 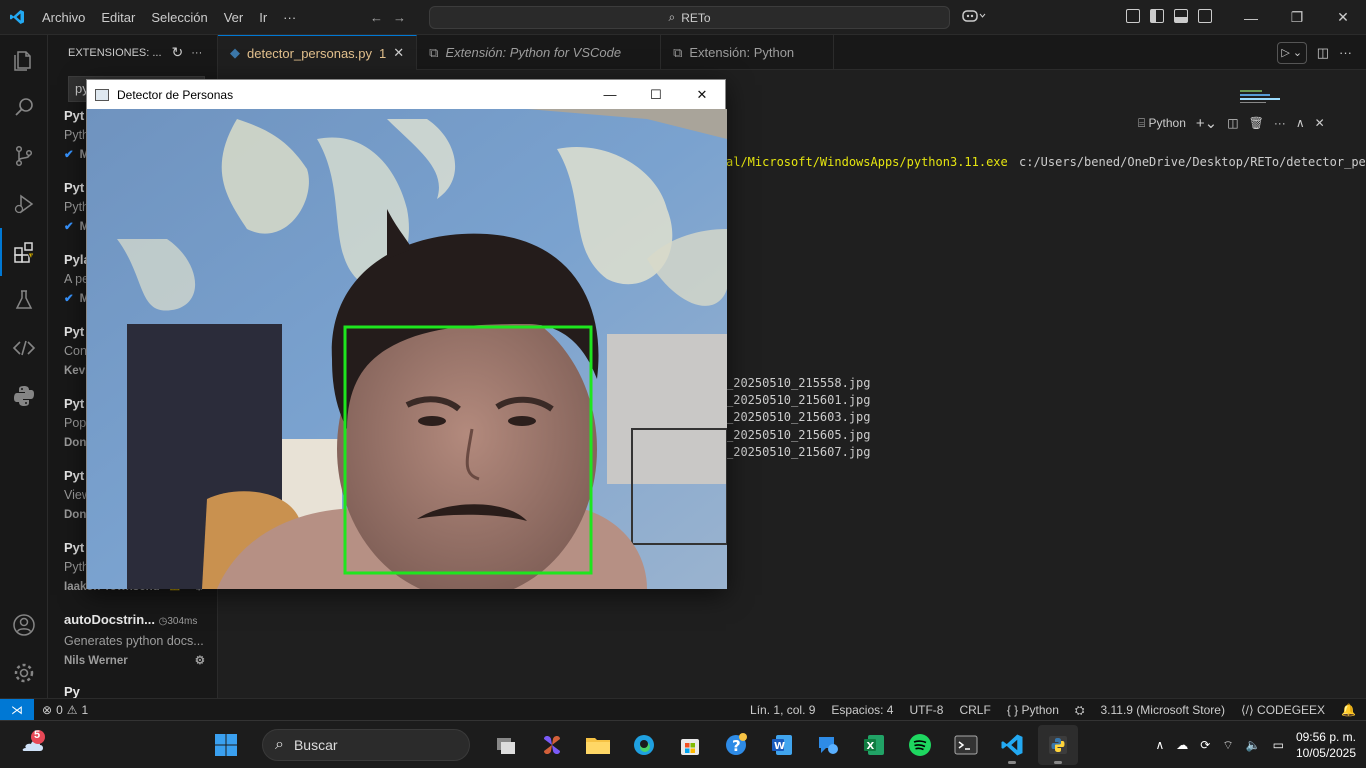 I want to click on menu-seleccion: Selección, so click(x=179, y=17).